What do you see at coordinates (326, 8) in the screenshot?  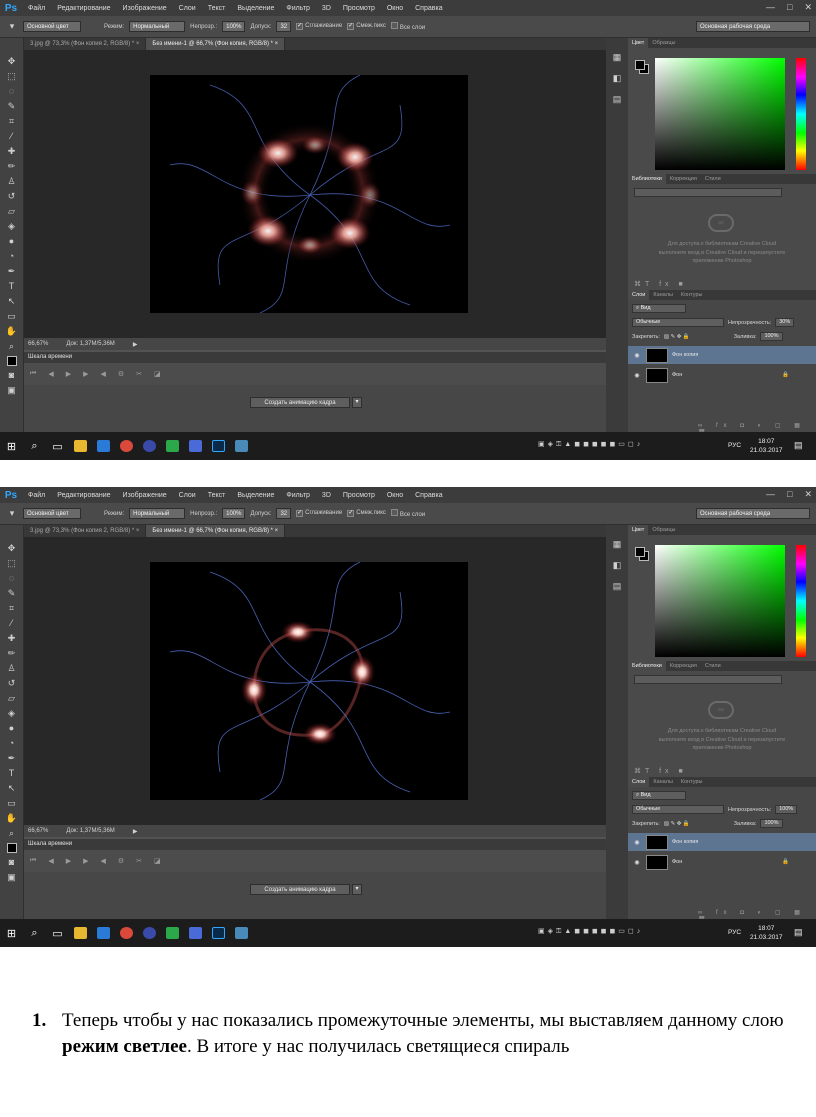 I see `menu-3d: 3D` at bounding box center [326, 8].